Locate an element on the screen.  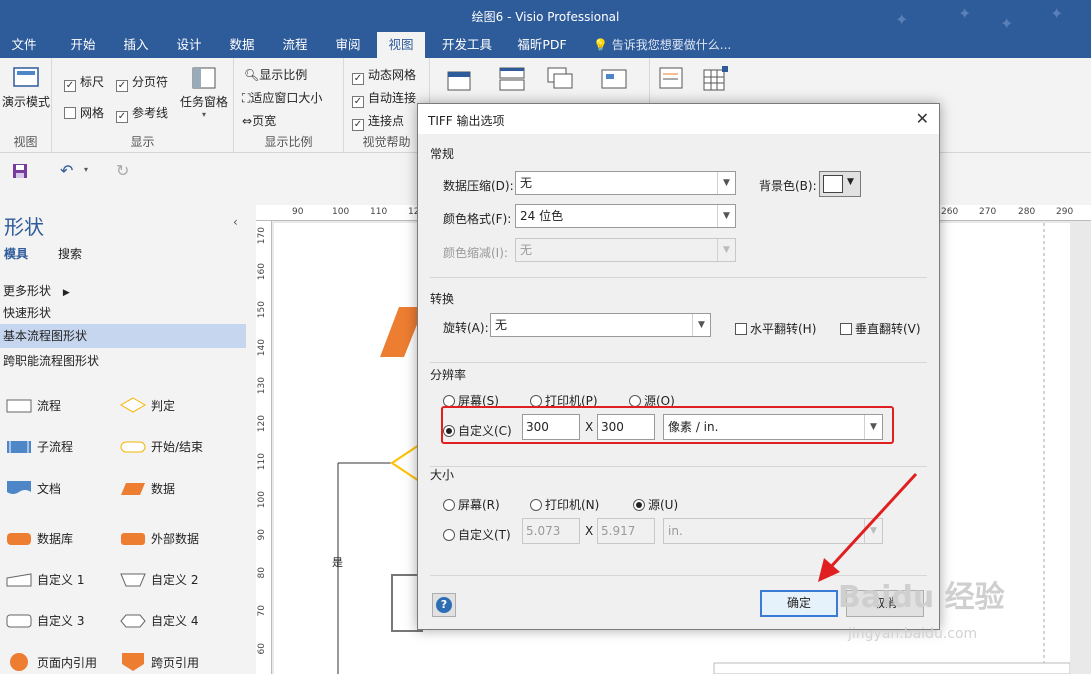
size-section-header: 大小 is located at coordinates (442, 475).